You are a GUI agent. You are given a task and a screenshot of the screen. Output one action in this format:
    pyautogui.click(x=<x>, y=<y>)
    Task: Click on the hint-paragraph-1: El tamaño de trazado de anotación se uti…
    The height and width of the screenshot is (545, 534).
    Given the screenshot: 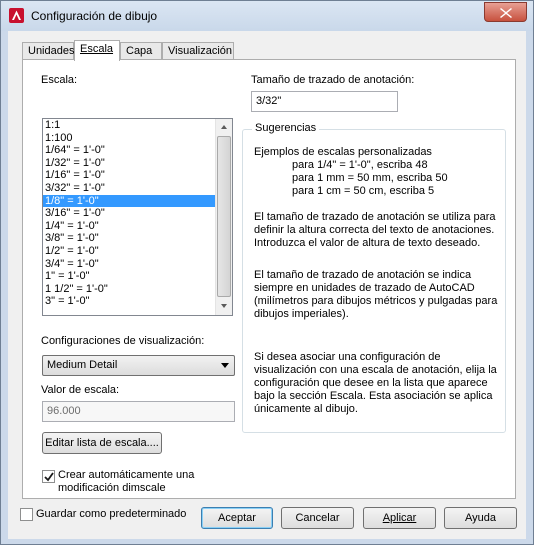 What is the action you would take?
    pyautogui.click(x=379, y=230)
    